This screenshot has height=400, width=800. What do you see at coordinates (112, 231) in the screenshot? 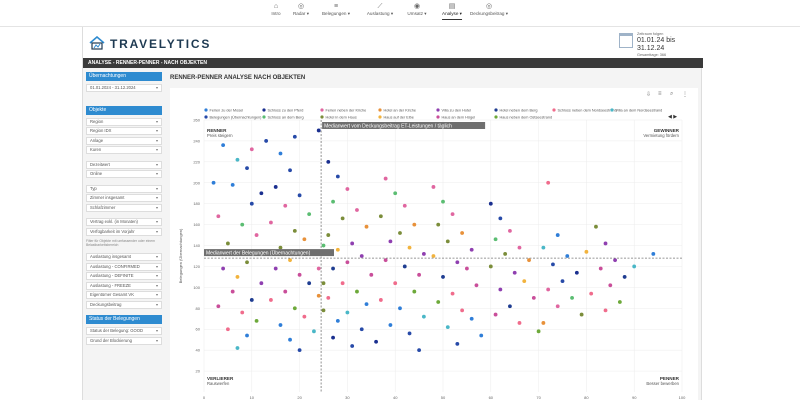
I see `filter-label: Verfügbarkeit im Vorjahr` at bounding box center [112, 231].